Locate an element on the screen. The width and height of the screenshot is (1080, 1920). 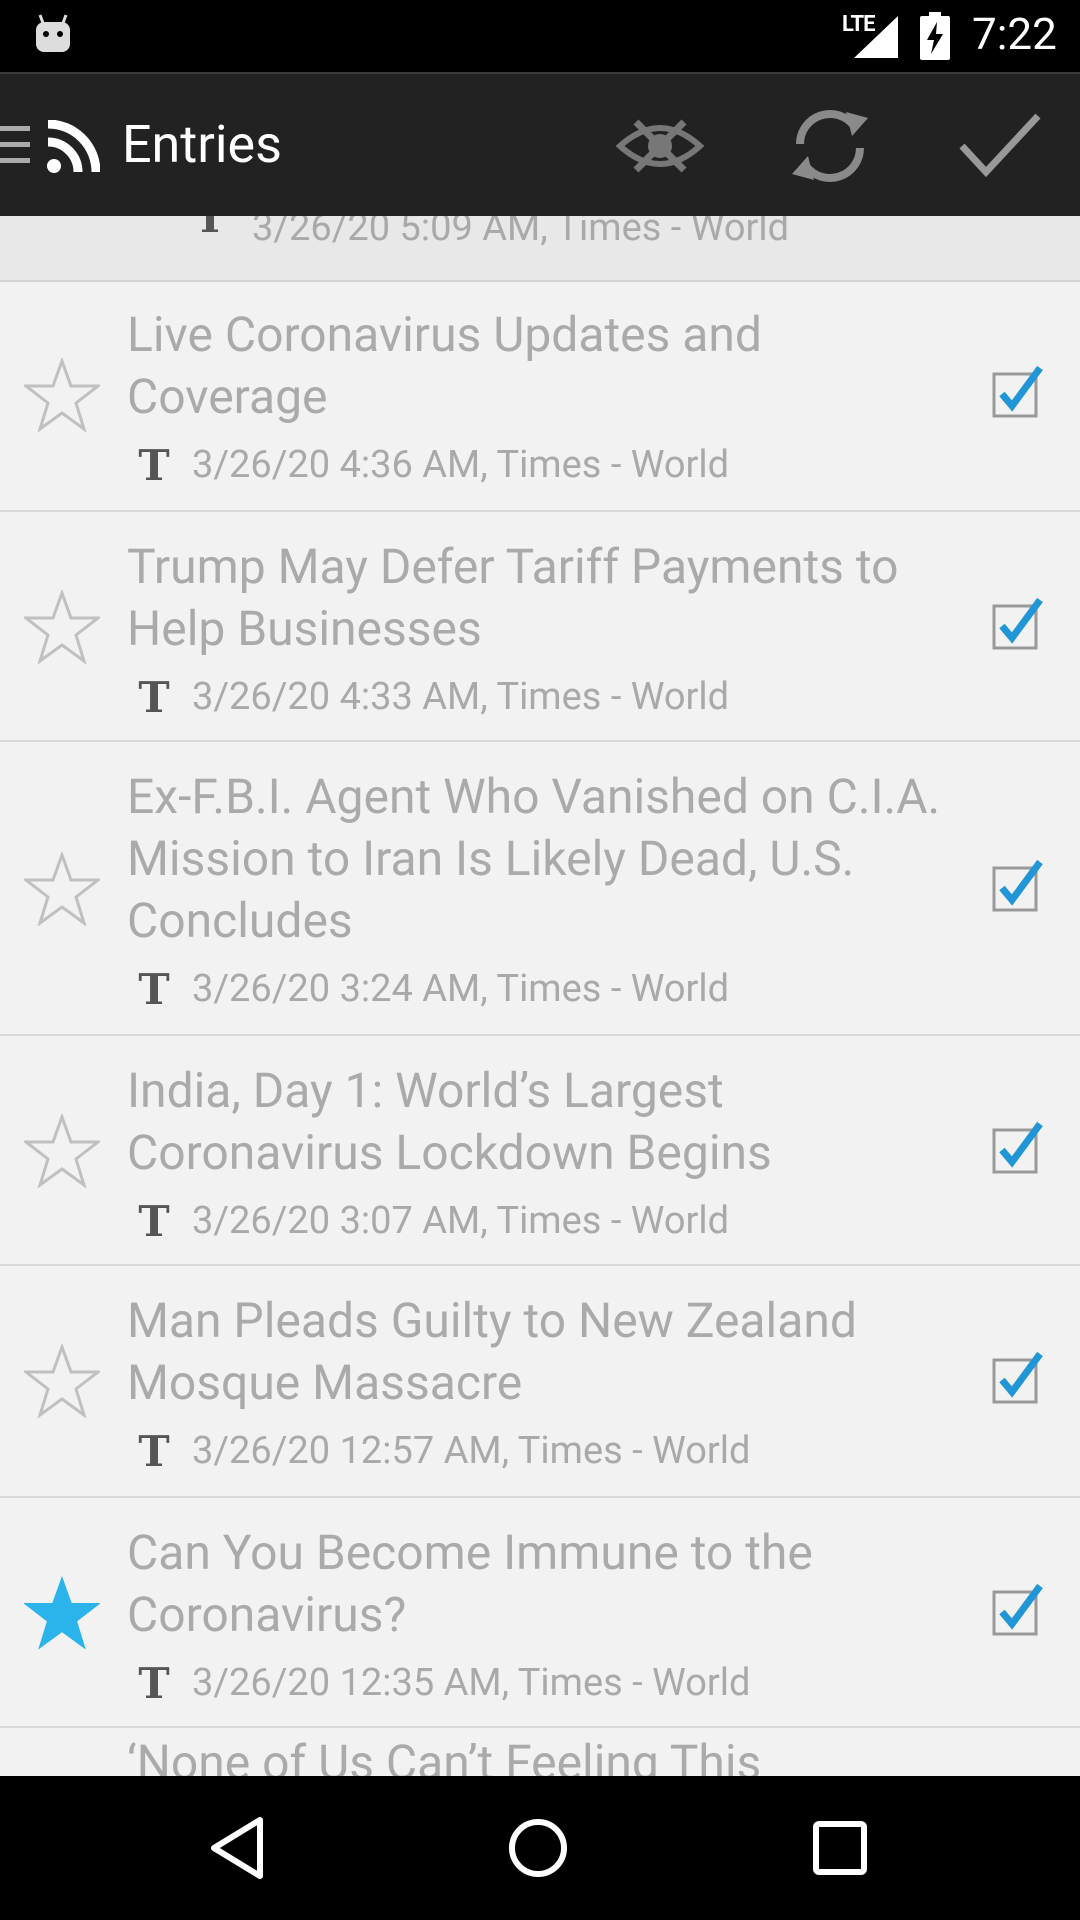
entry-meta: T 3/26/20 12:57 AM, Times - World is located at coordinates (442, 1451).